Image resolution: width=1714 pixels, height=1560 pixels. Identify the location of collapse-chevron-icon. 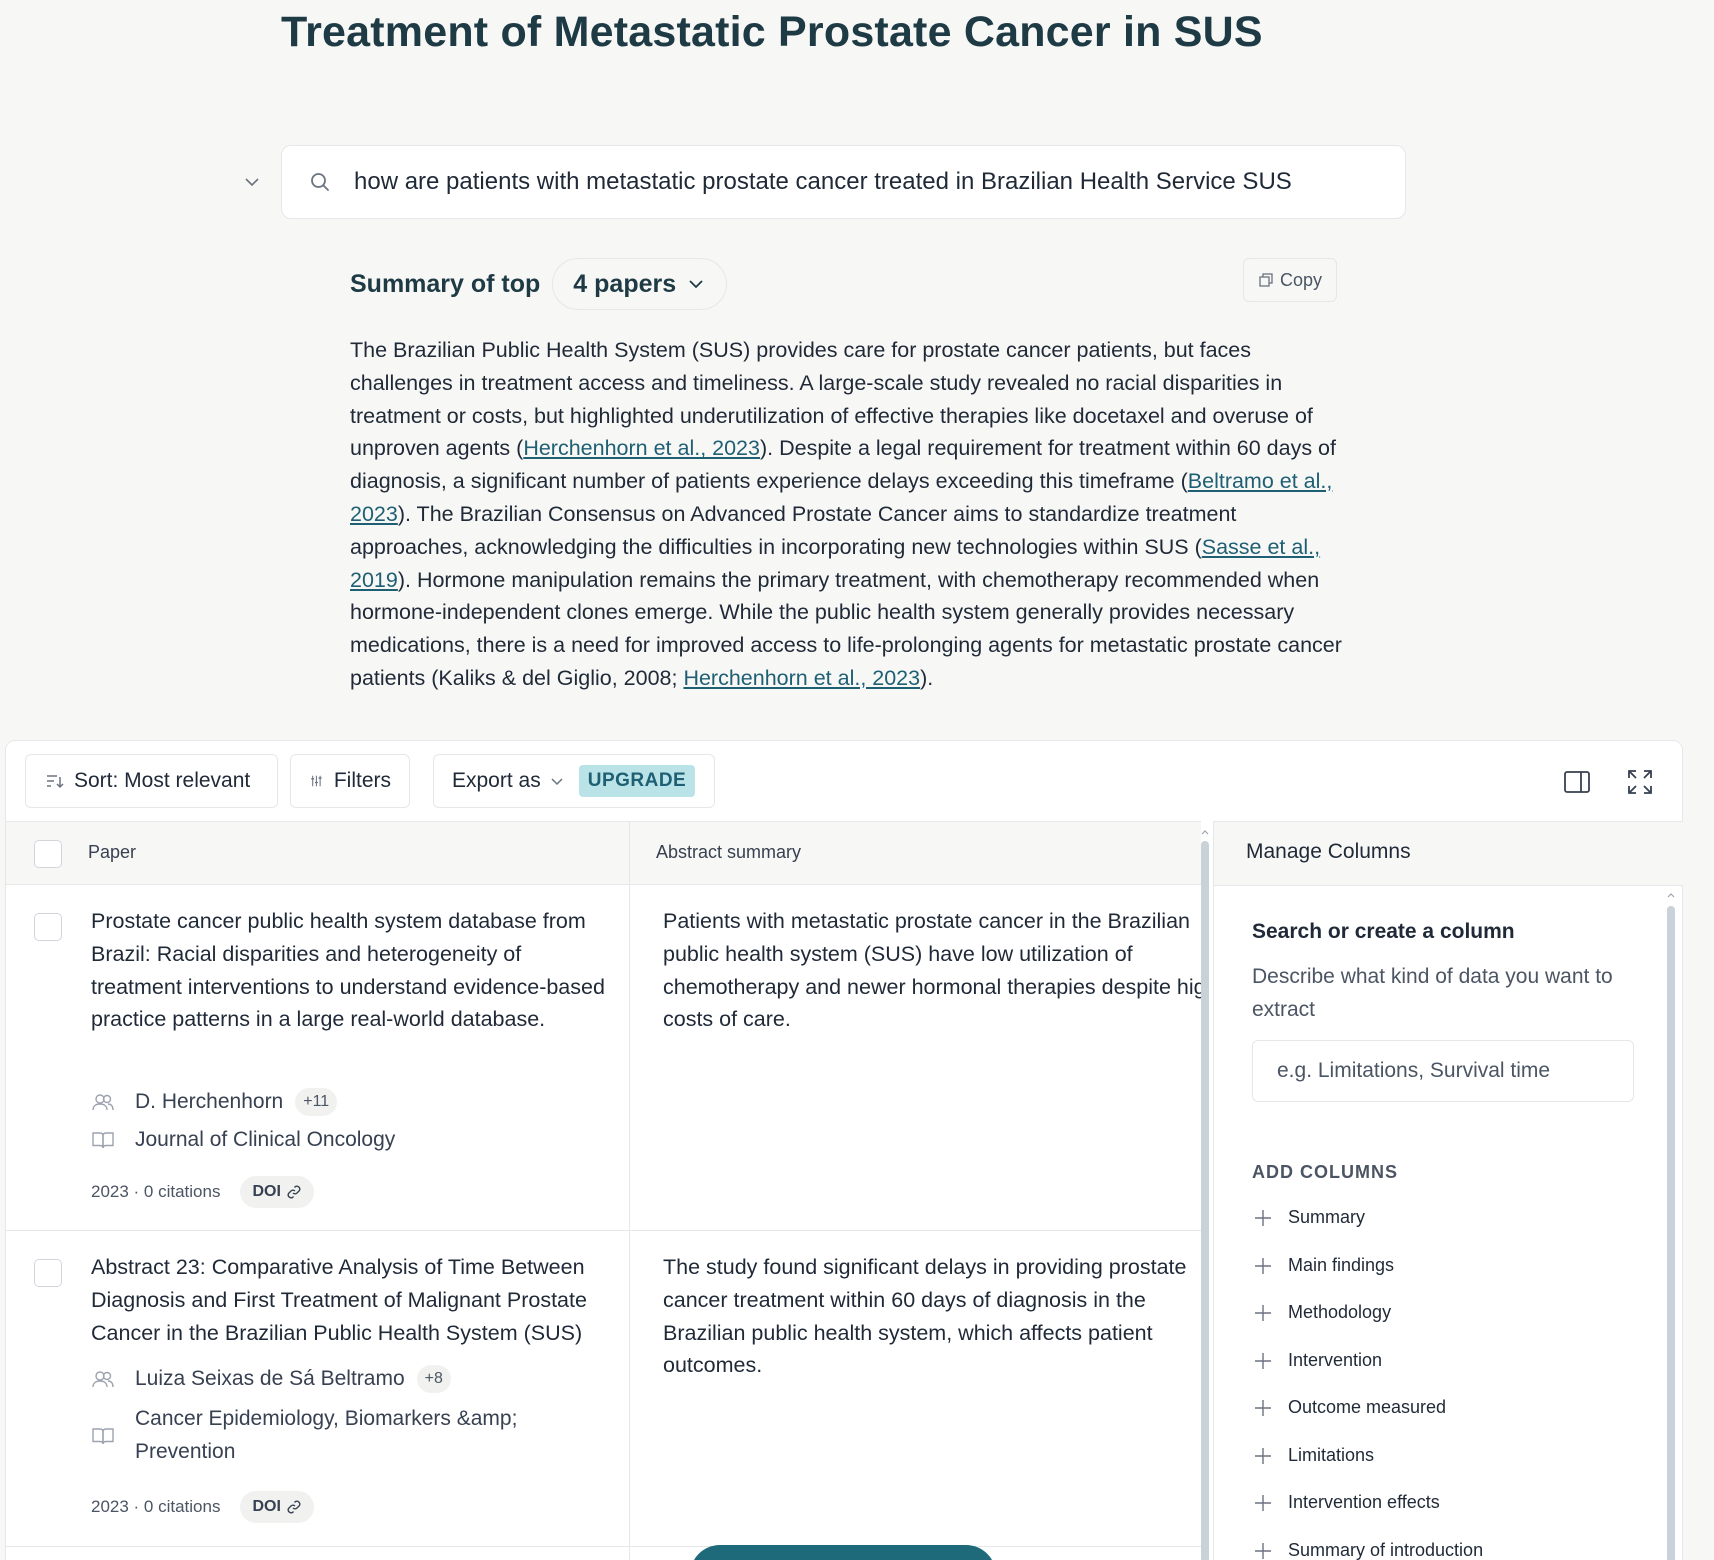
(252, 182).